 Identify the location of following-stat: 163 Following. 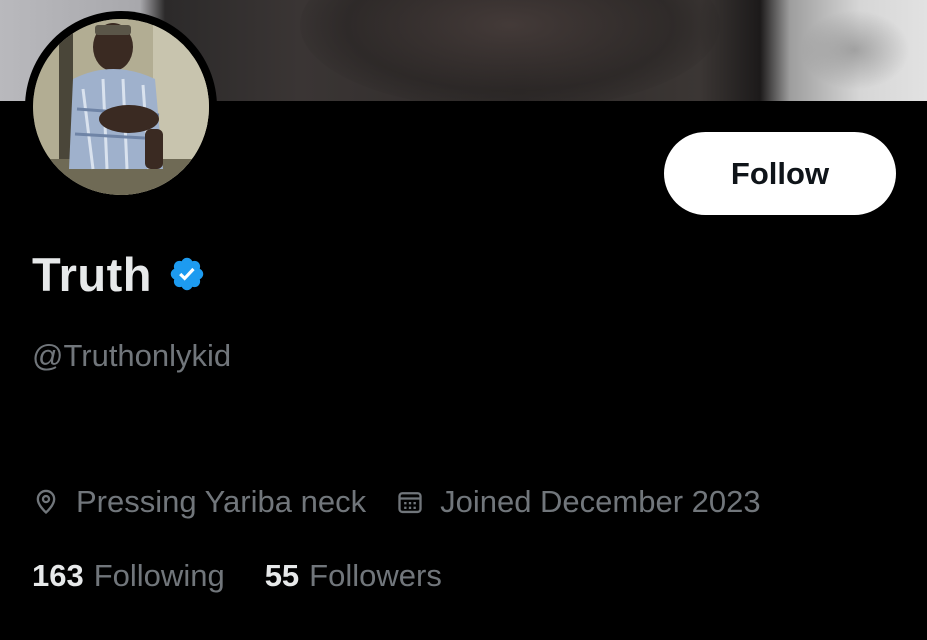
(128, 576).